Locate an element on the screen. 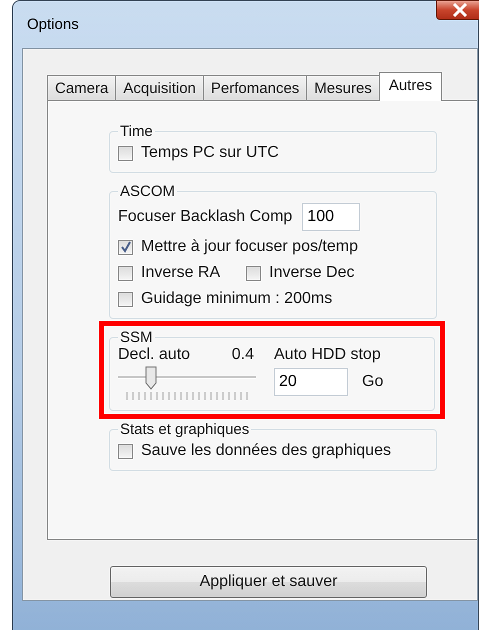 The height and width of the screenshot is (630, 479). checkbox-option: Sauve les données des graphiques is located at coordinates (273, 451).